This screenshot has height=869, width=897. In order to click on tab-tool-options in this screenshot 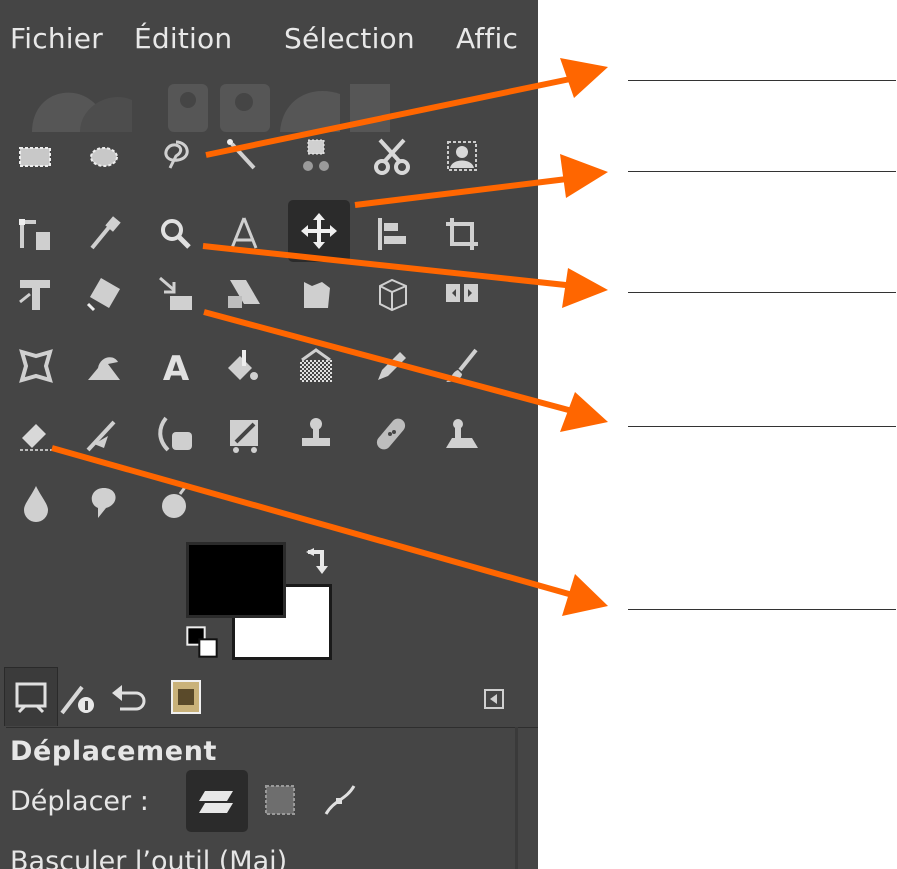, I will do `click(31, 696)`.